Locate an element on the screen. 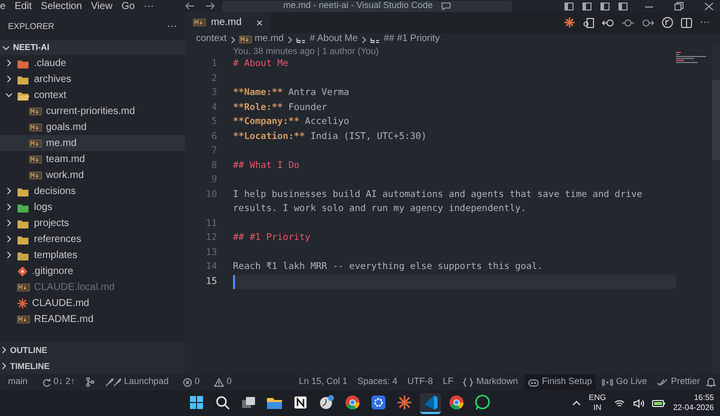  breadcrumb-item: ## #1 Priority is located at coordinates (405, 39).